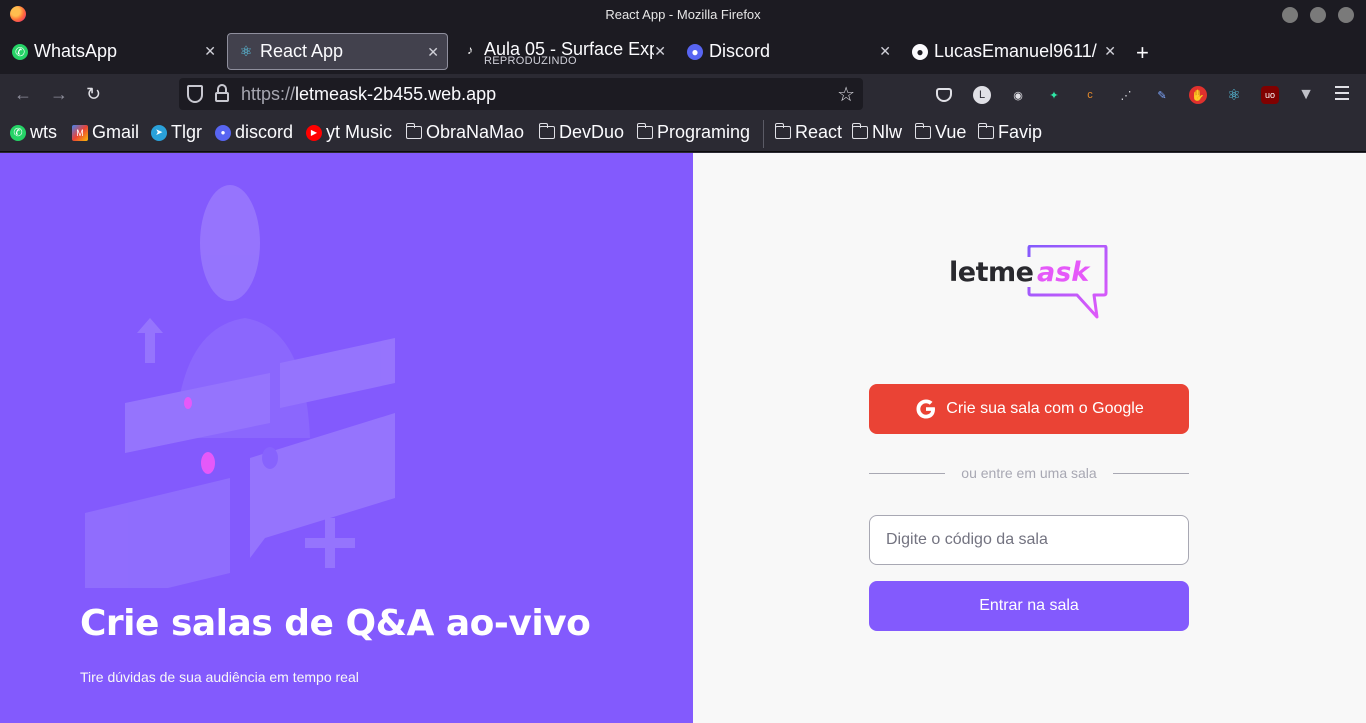 This screenshot has height=723, width=1366. I want to click on window-controls, so click(1318, 15).